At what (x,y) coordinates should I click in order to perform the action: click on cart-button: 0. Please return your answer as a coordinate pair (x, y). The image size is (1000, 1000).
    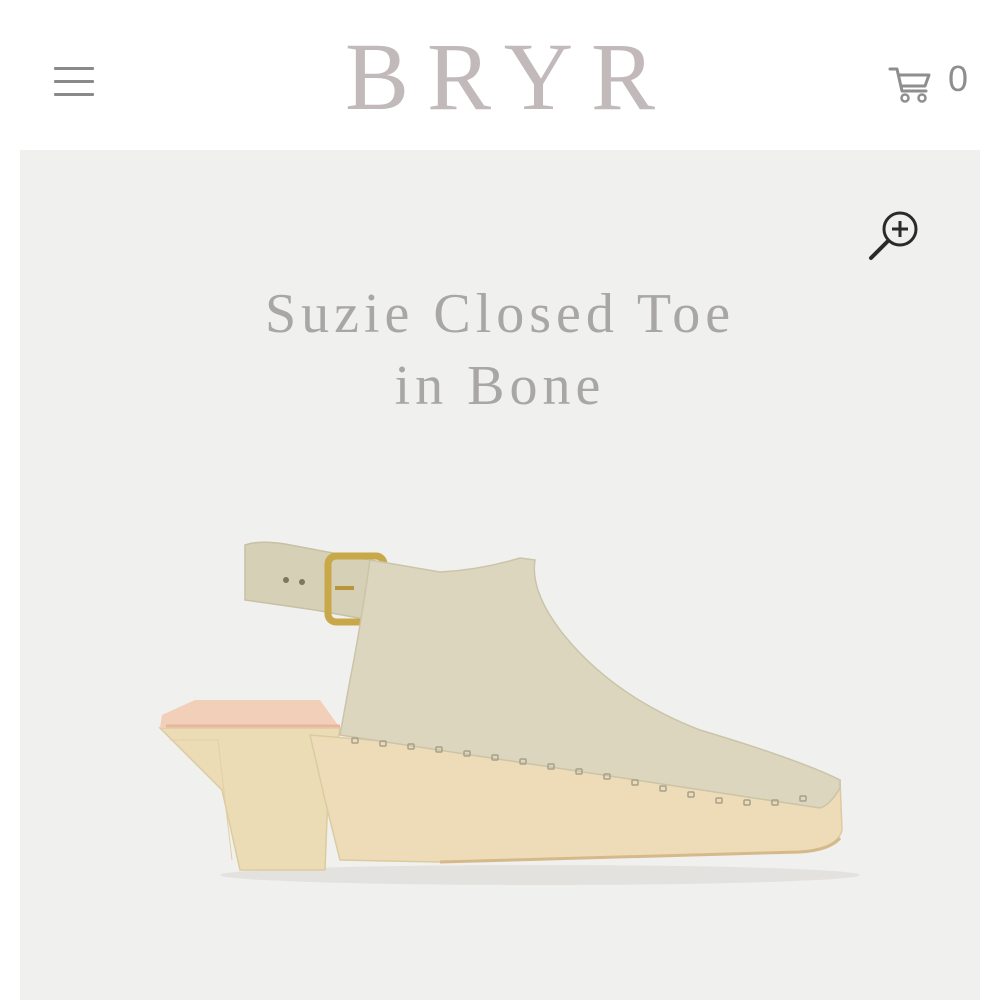
    Looking at the image, I should click on (932, 82).